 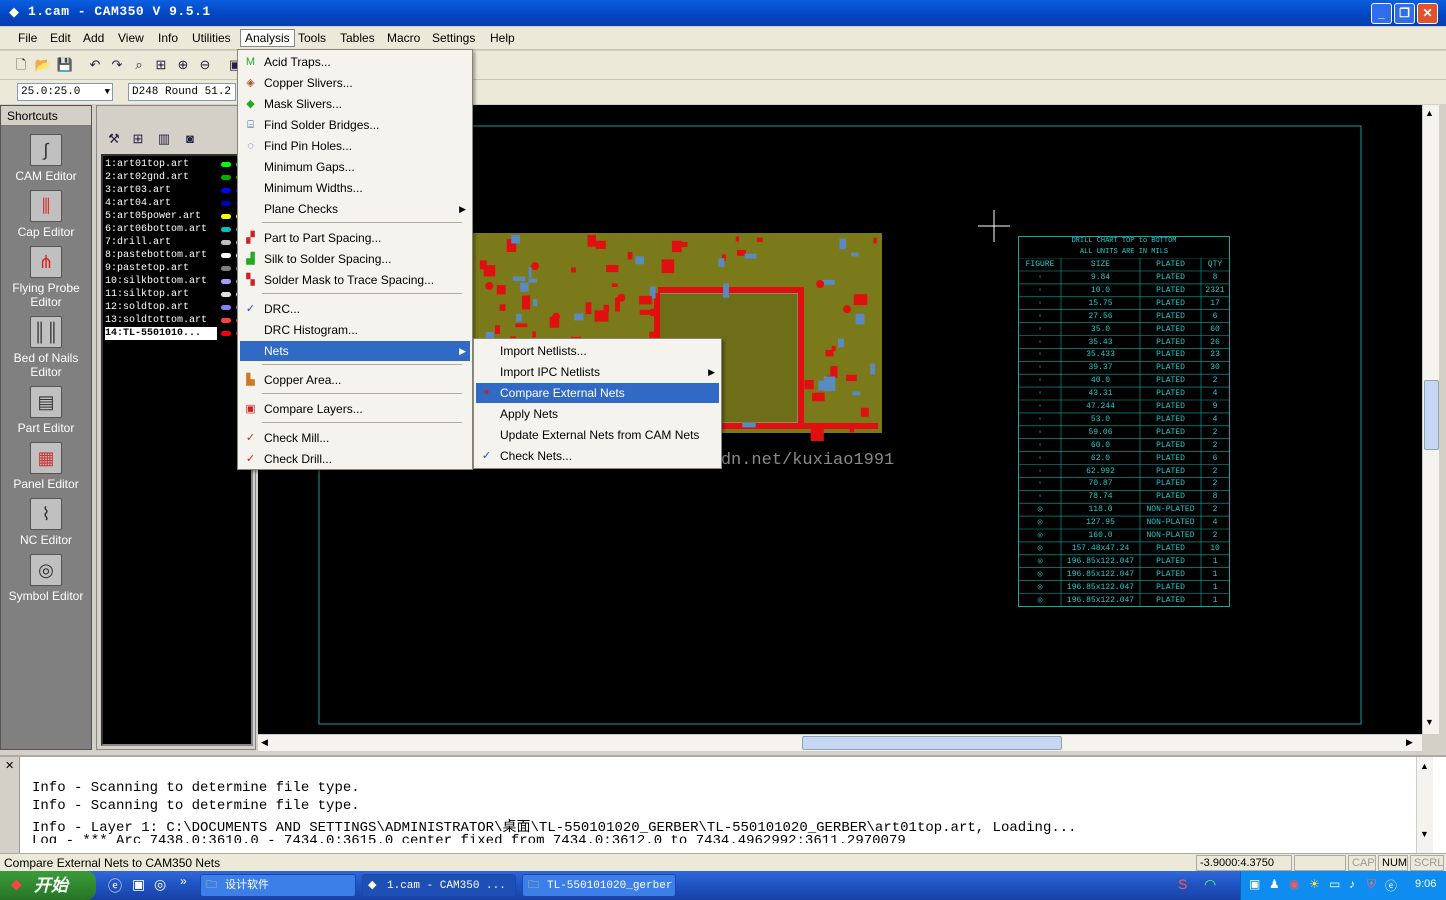 I want to click on save-icon: 💾, so click(x=65, y=65).